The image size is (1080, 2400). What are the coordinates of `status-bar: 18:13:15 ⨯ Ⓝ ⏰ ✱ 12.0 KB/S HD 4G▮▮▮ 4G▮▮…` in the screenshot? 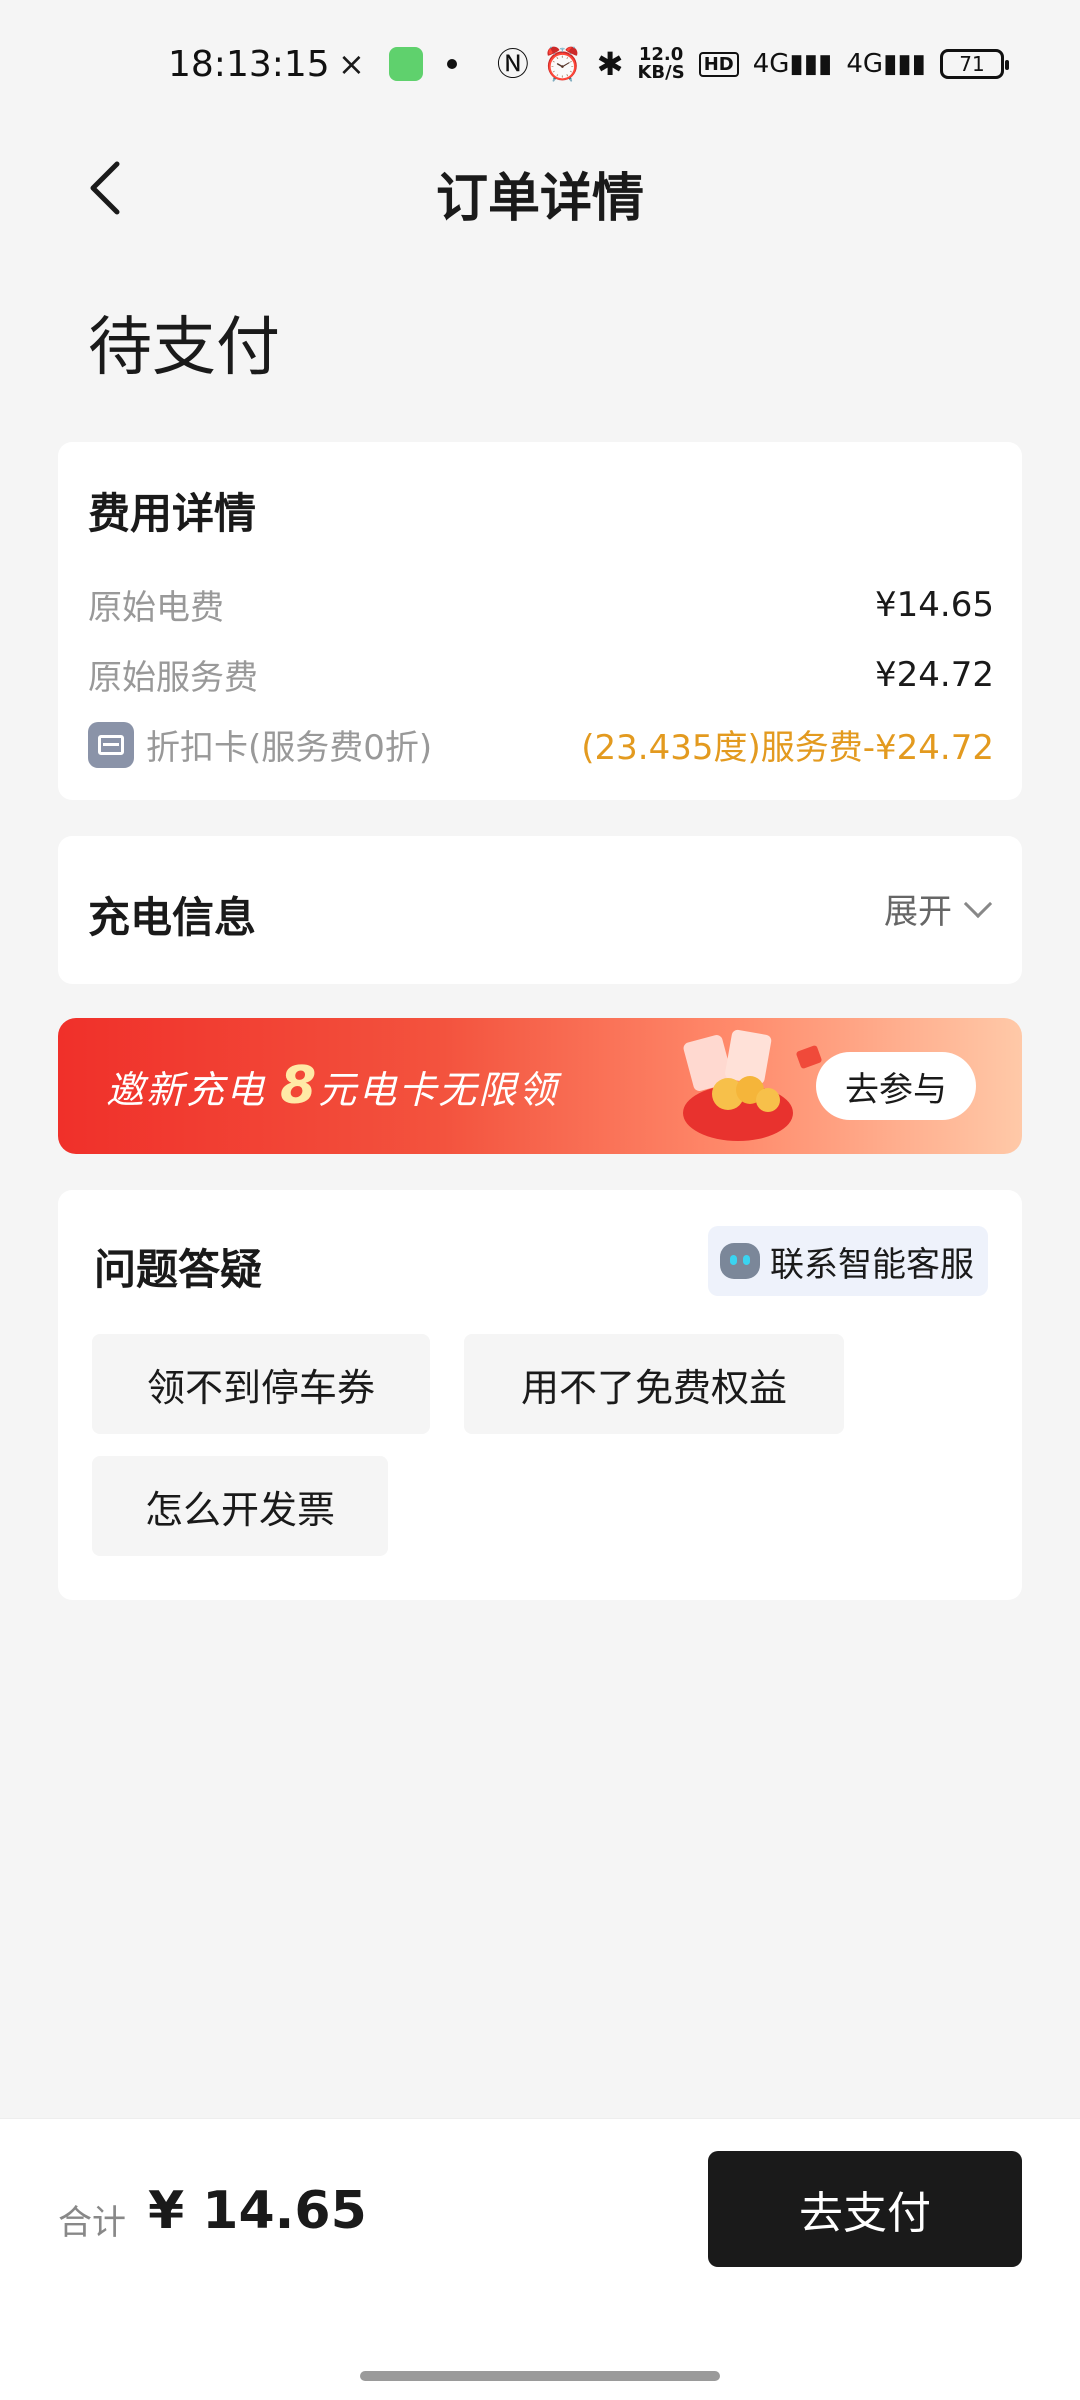 It's located at (540, 68).